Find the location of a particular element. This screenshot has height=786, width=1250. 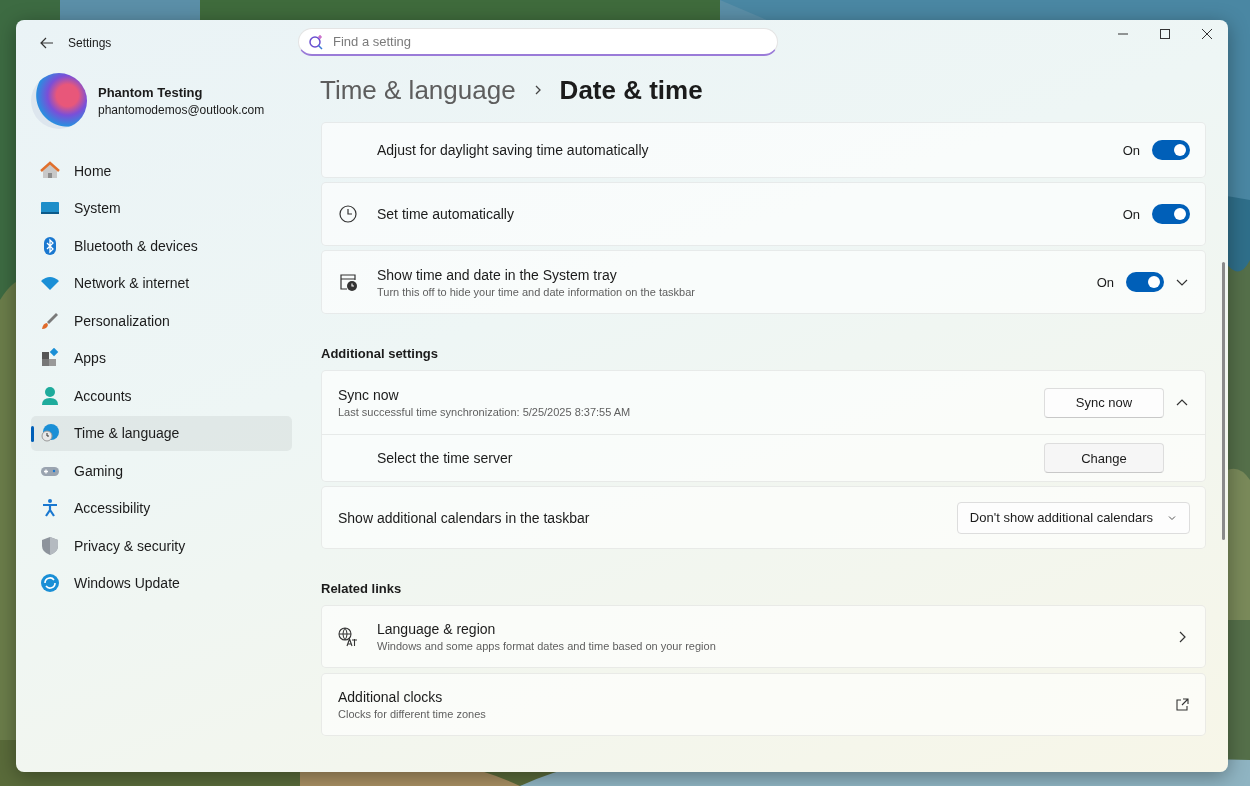

nav-item: Gaming is located at coordinates (161, 470).